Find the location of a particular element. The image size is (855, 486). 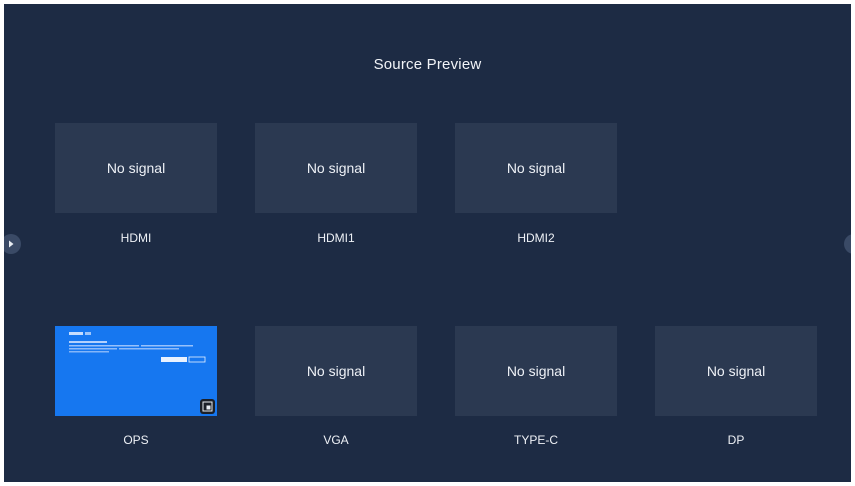

left-side-arrow-button is located at coordinates (12, 244).